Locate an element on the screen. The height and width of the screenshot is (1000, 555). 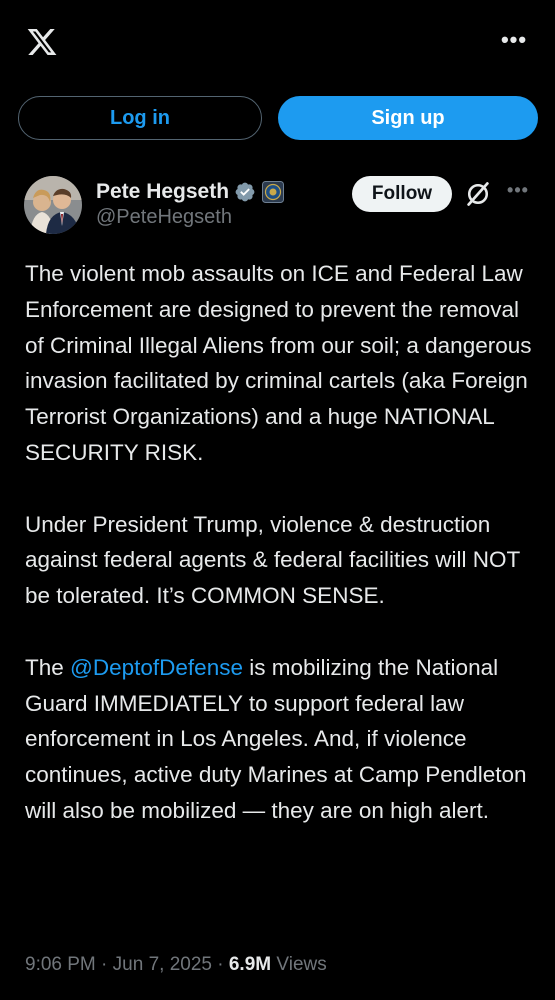
x-logo-icon is located at coordinates (42, 42).